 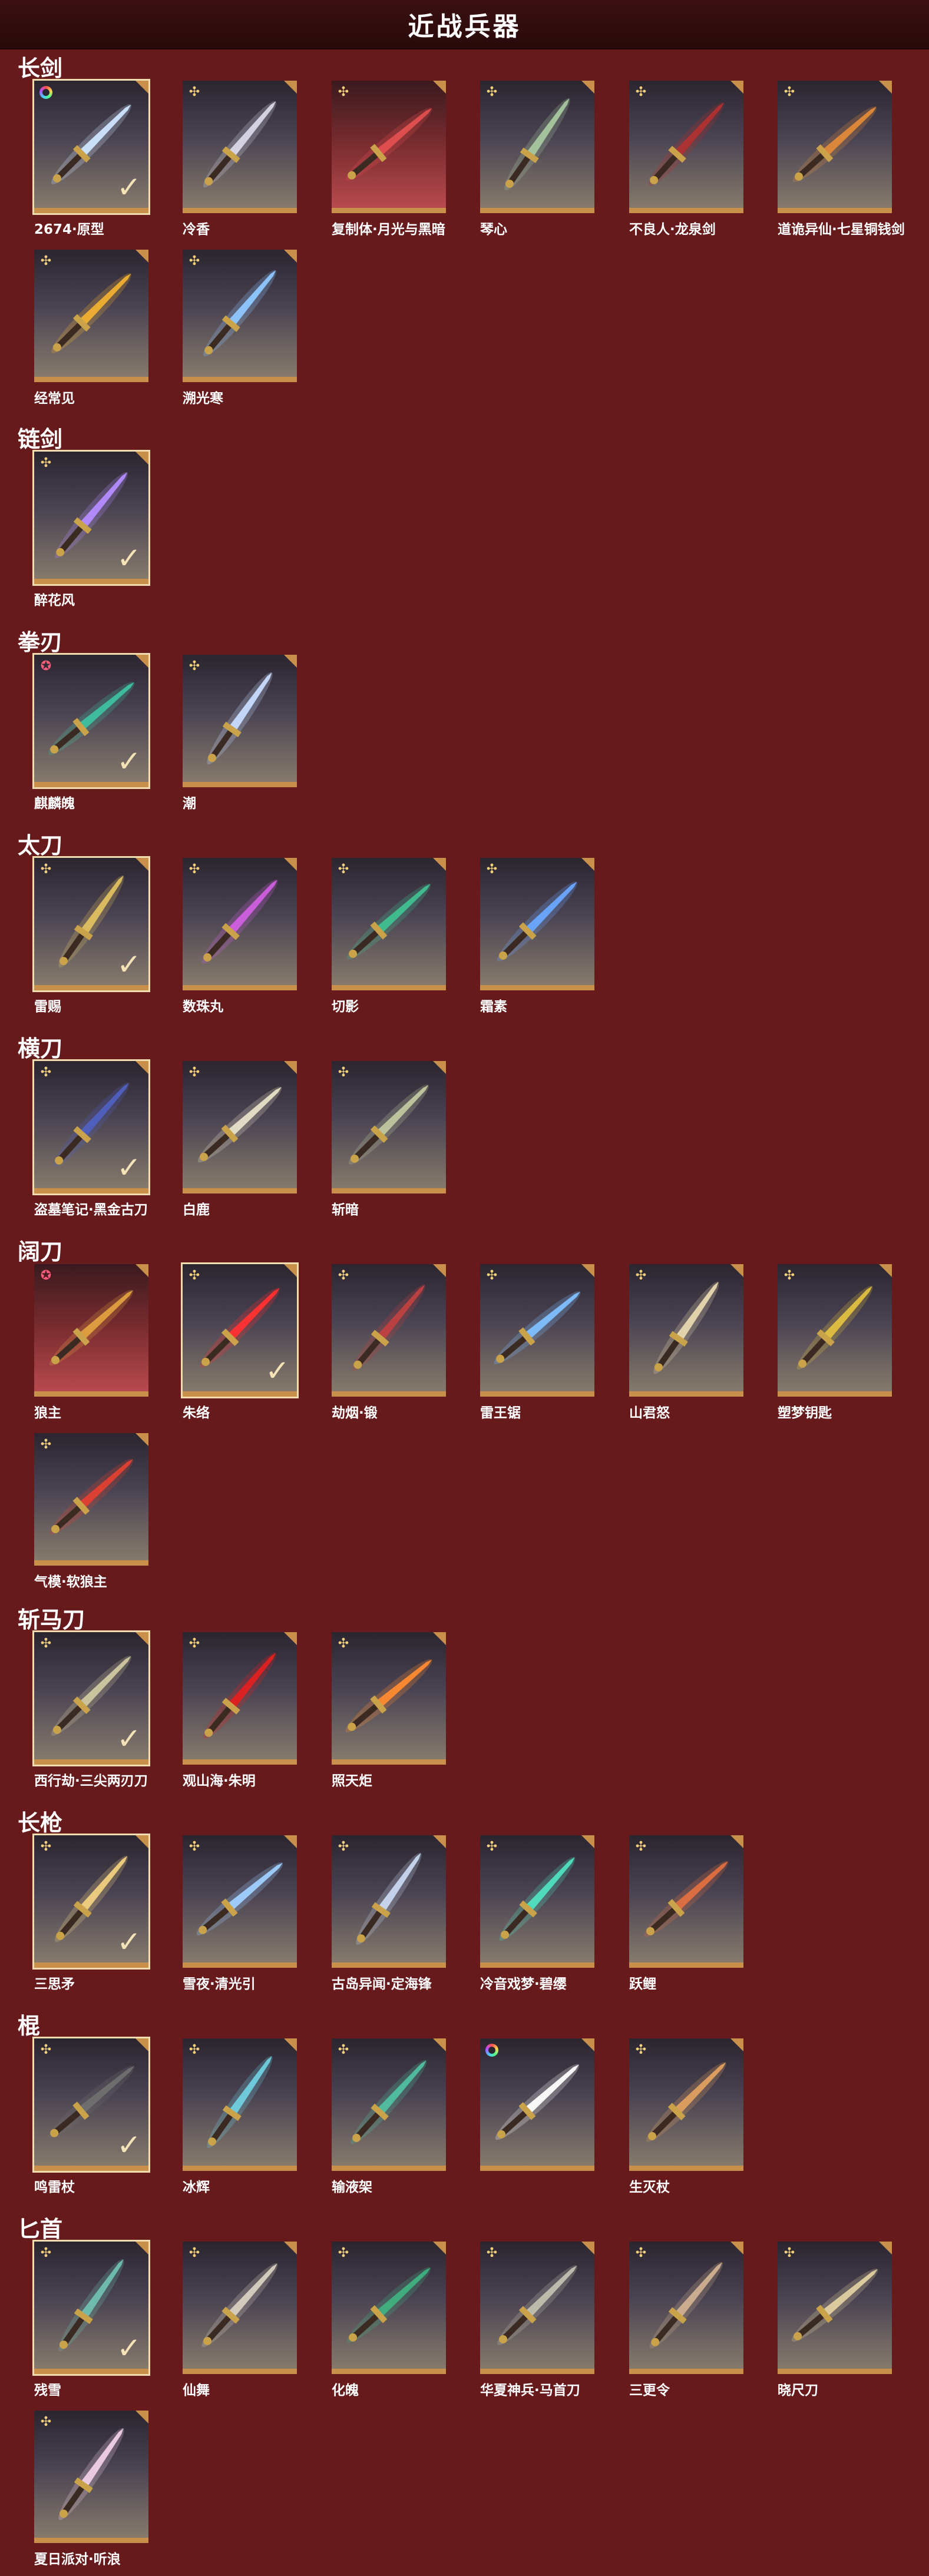 I want to click on weapon-item: ✣ 夏日派对·听浪, so click(x=93, y=2489).